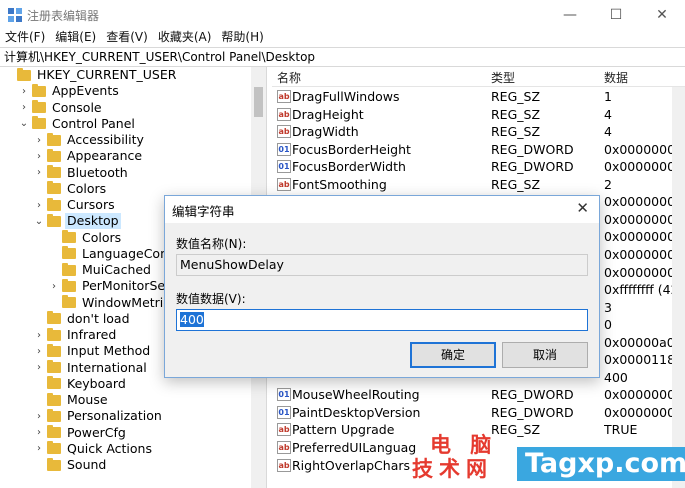 This screenshot has height=488, width=685. I want to click on value-data-field: 400, so click(382, 320).